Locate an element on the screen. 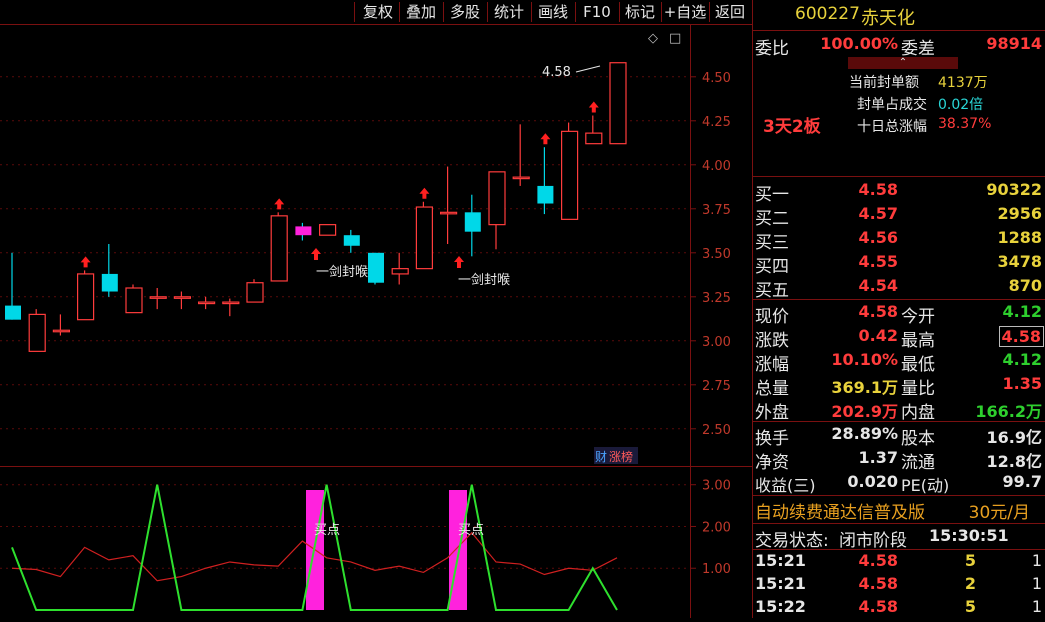 The height and width of the screenshot is (622, 1045). toolbar-button-f10: F10 is located at coordinates (597, 12).